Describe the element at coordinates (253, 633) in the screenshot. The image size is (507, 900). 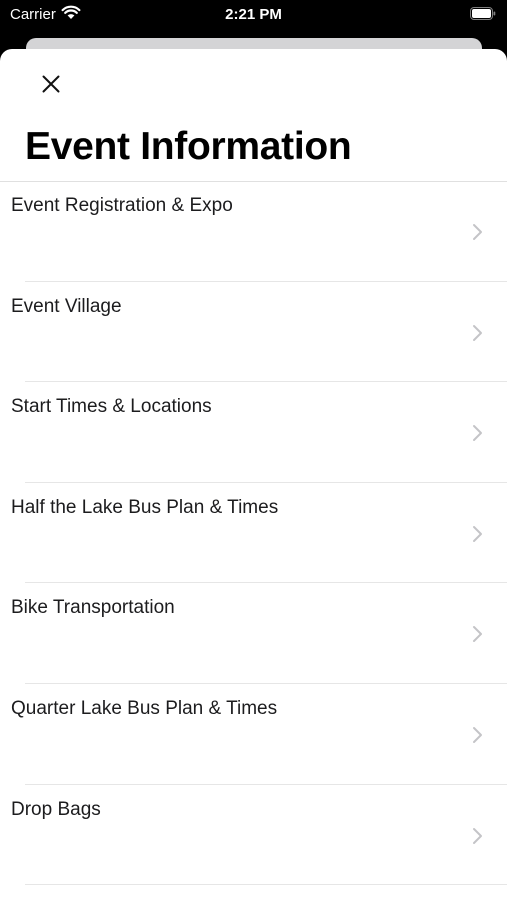
I see `list-item-bike-transportation: Bike Transportation` at that location.